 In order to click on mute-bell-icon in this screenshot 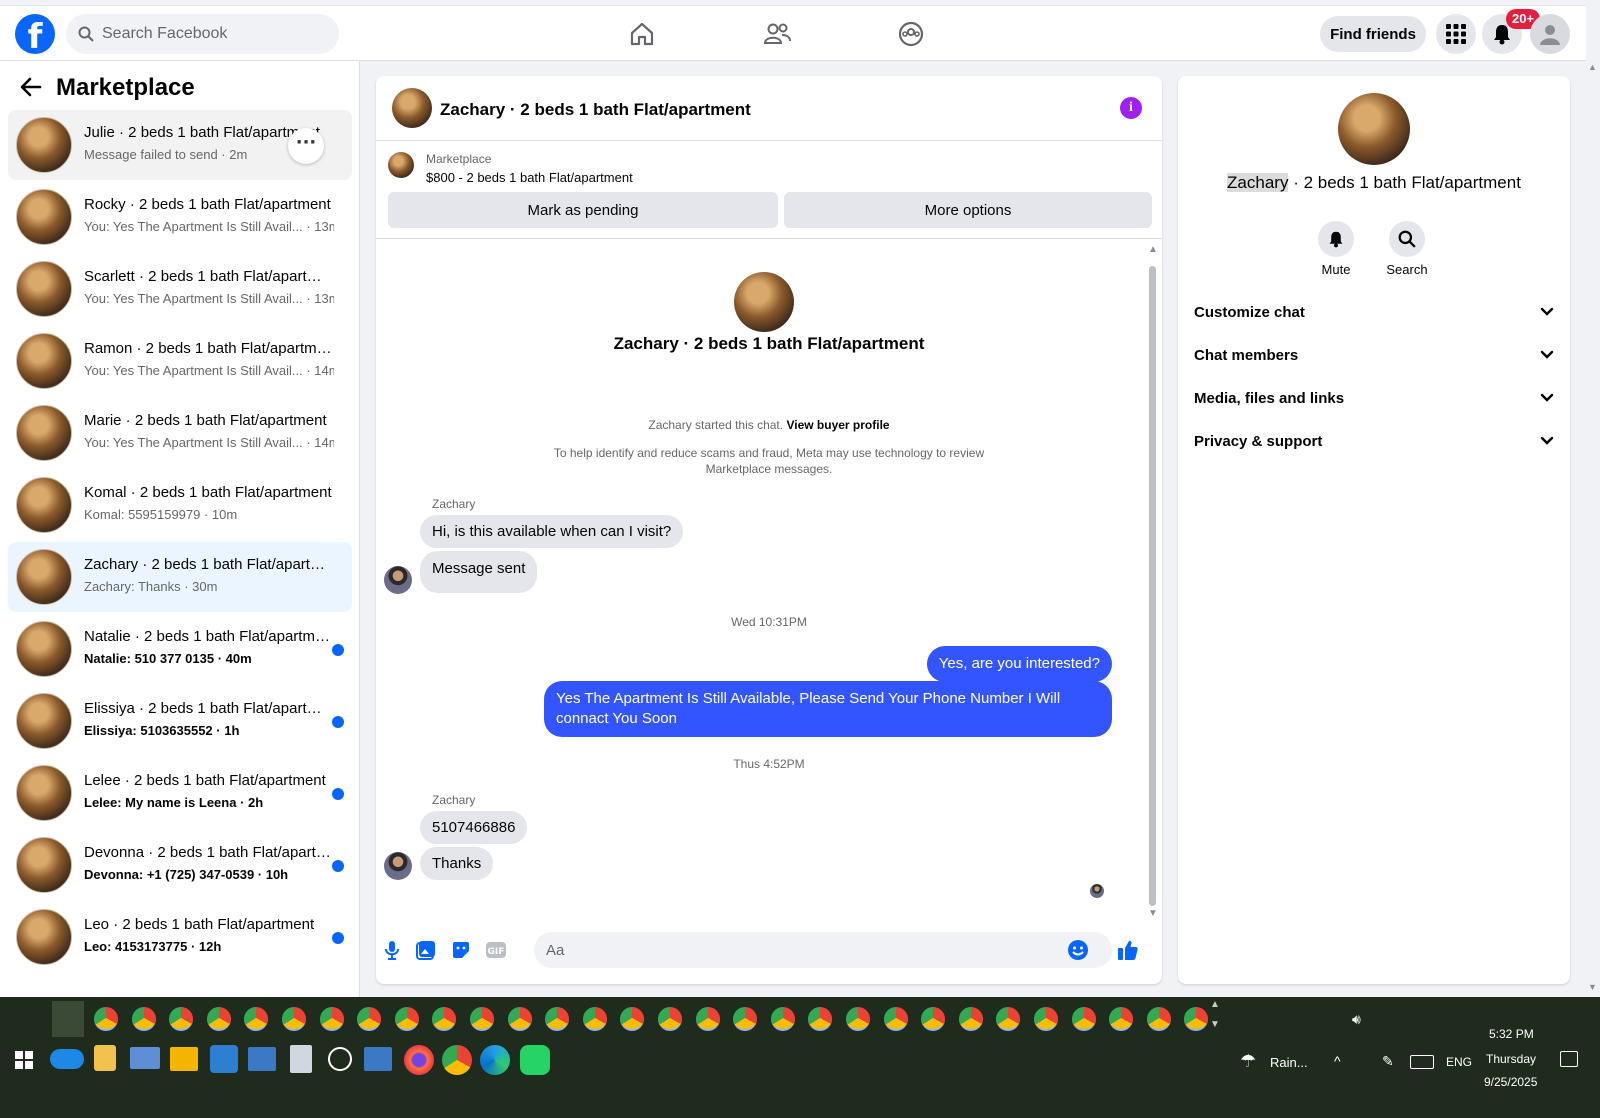, I will do `click(1336, 239)`.